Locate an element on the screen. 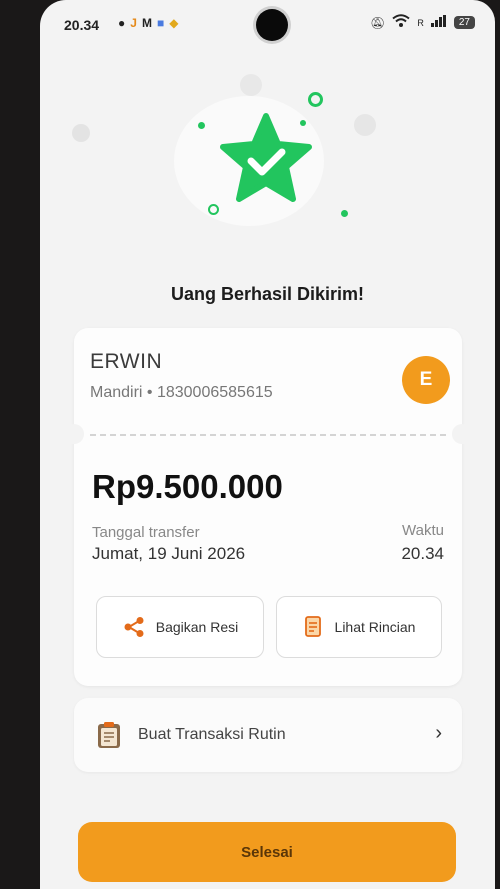 Image resolution: width=500 pixels, height=889 pixels. success-star-icon is located at coordinates (266, 157).